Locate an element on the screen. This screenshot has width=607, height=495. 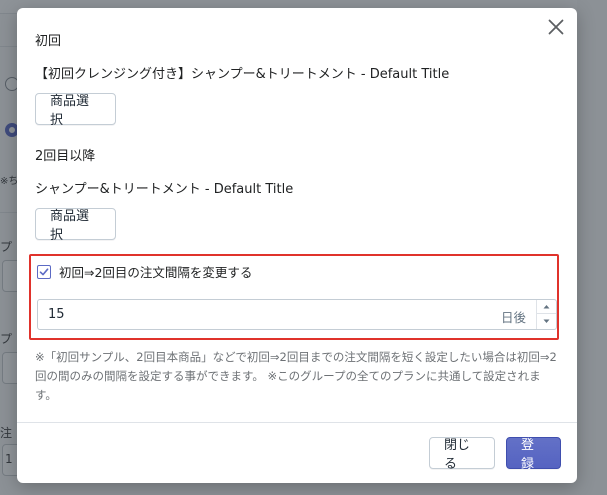
checkmark-icon is located at coordinates (44, 271).